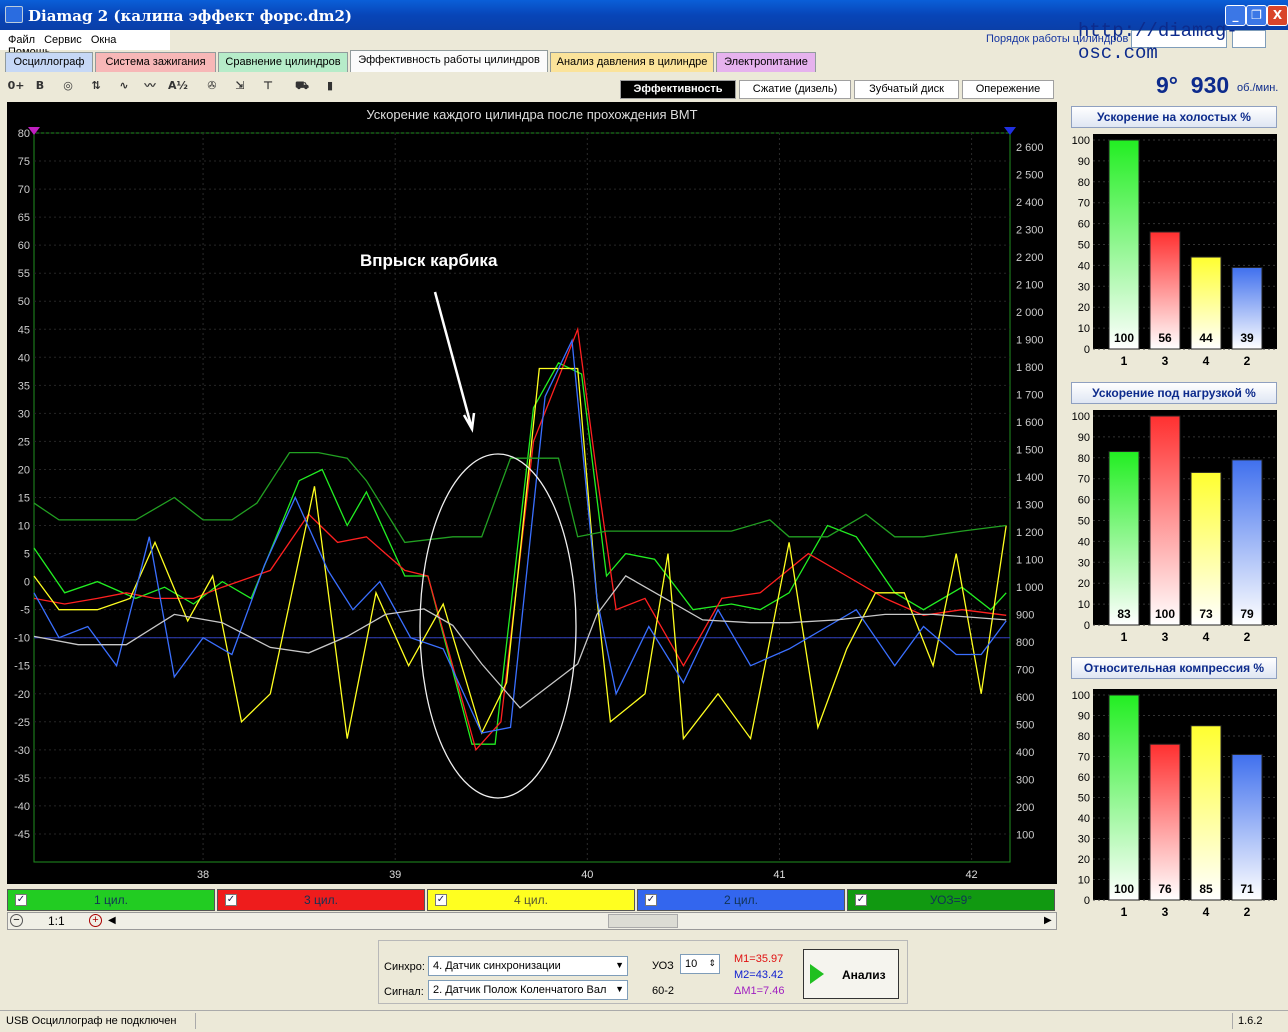 Image resolution: width=1288 pixels, height=1032 pixels. I want to click on annotation-arrow, so click(453, 360).